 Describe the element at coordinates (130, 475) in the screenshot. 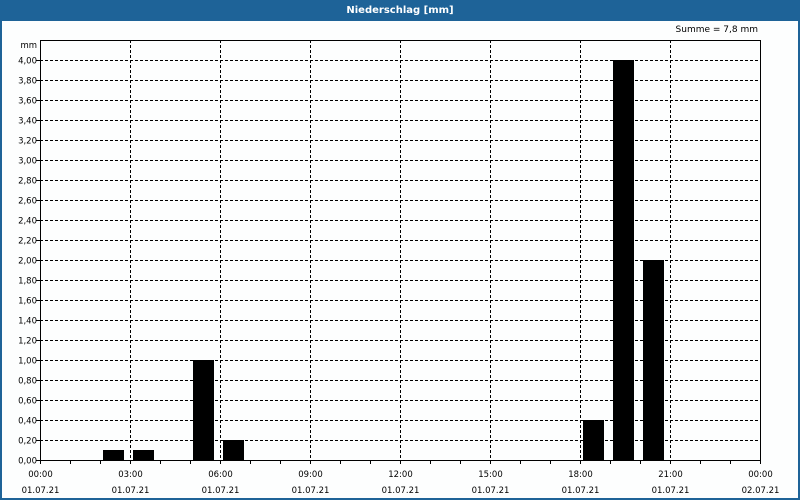

I see `x-tick-time: 03:00` at that location.